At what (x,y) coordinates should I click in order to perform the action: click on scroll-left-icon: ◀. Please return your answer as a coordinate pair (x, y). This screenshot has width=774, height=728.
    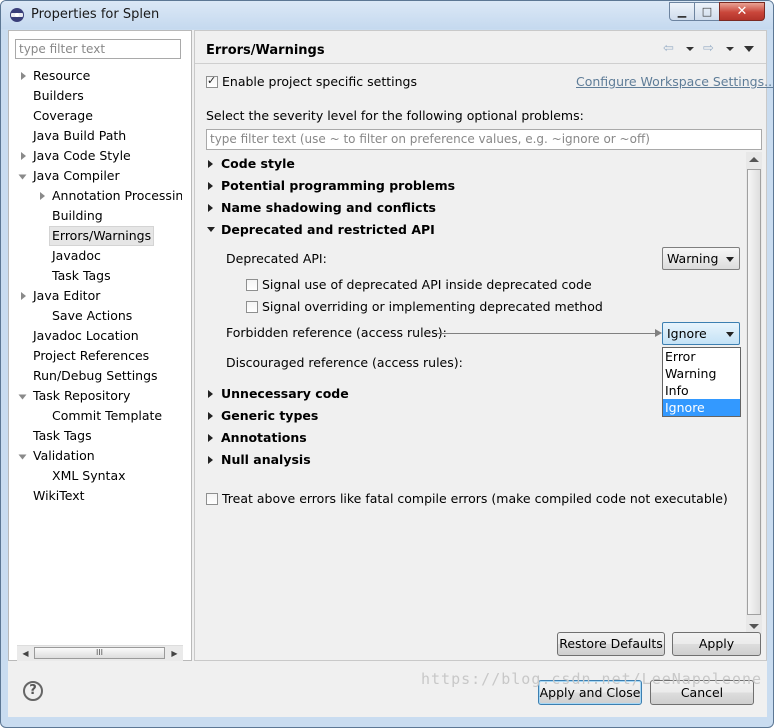
    Looking at the image, I should click on (25, 653).